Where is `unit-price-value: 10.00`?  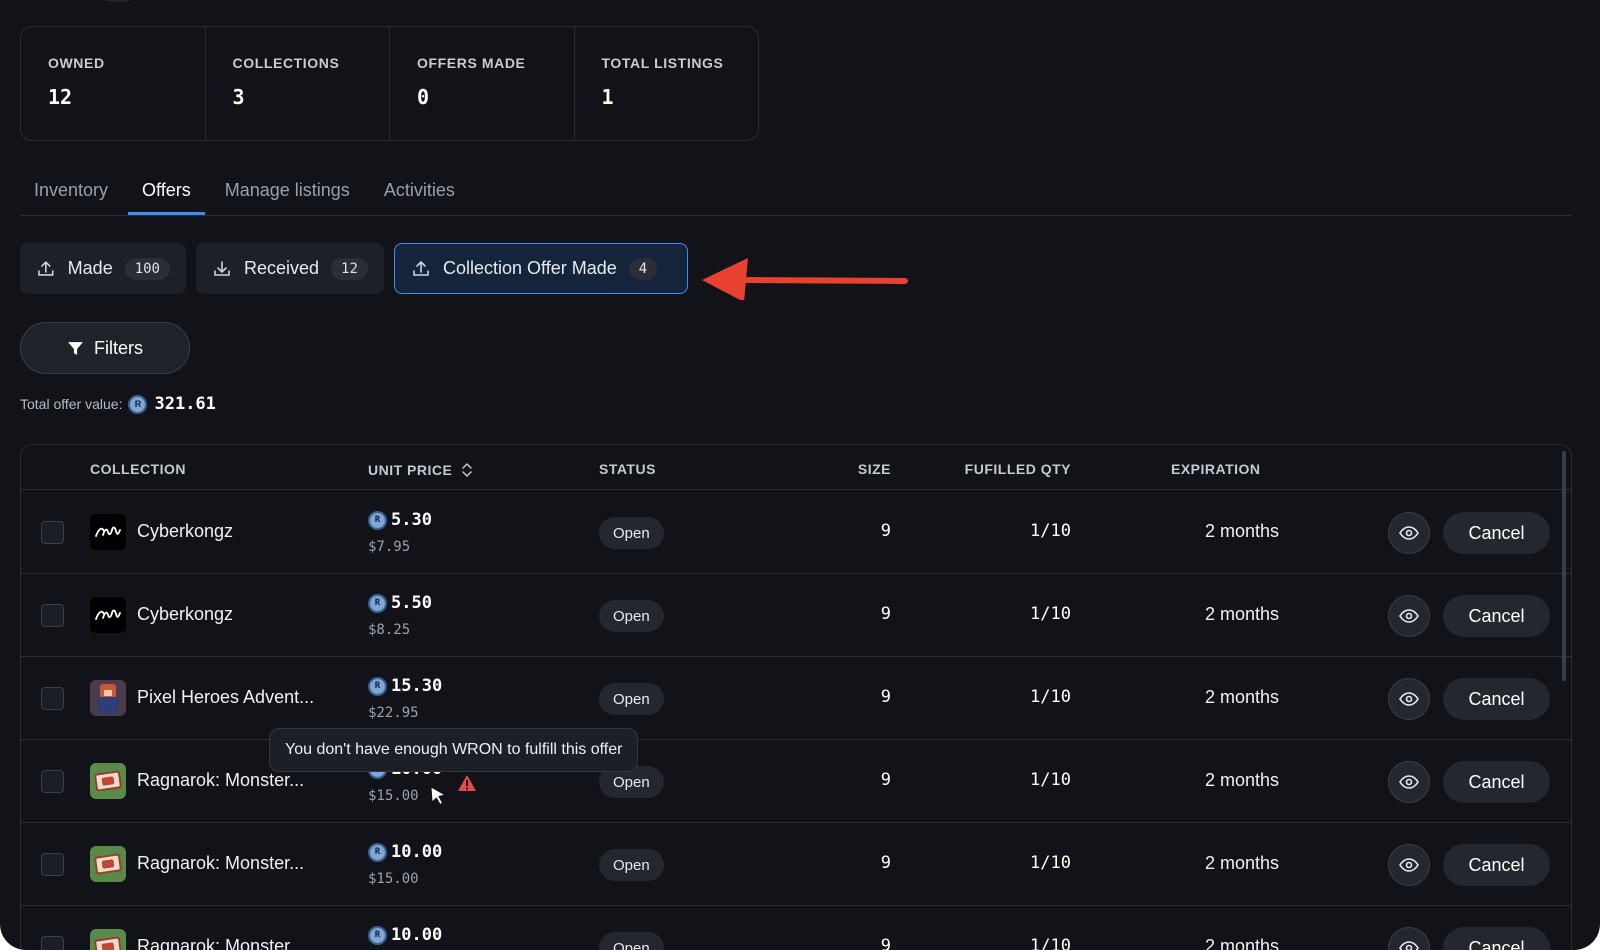
unit-price-value: 10.00 is located at coordinates (417, 935).